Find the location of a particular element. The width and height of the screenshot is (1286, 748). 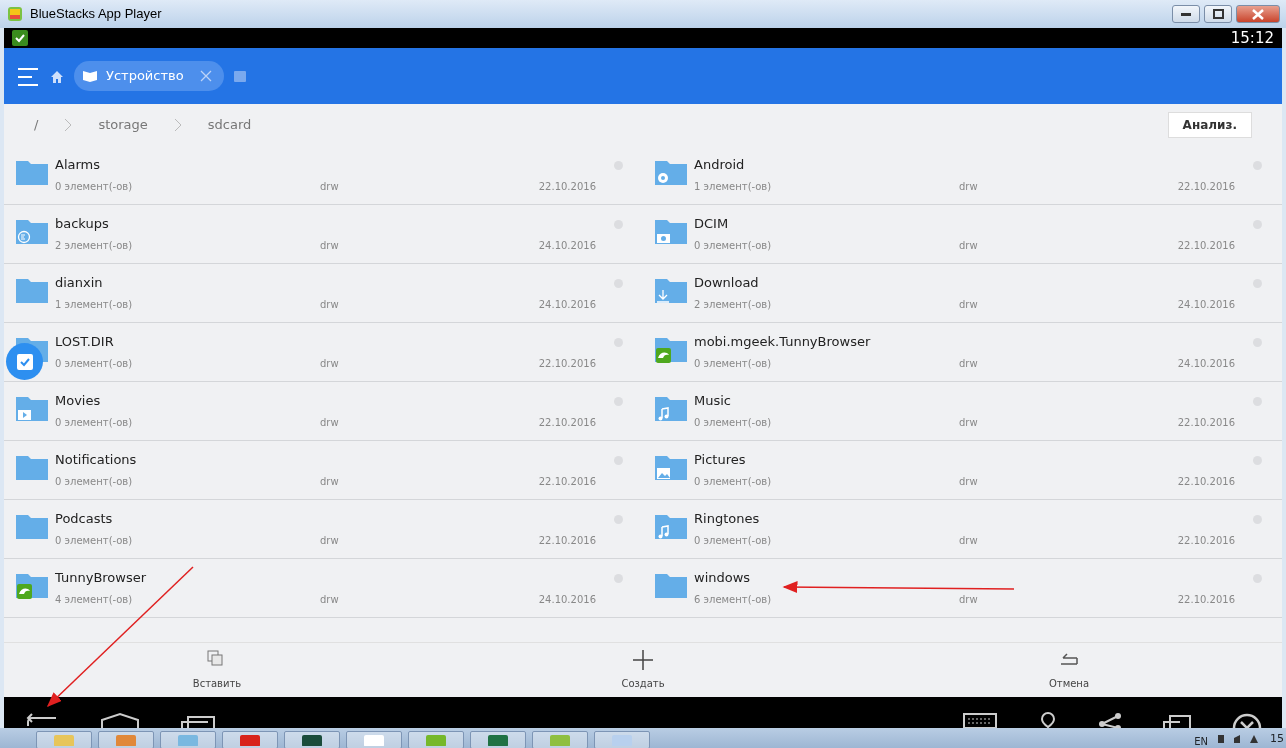

file-row: DCIM 0 элемент(-ов) drw 22.10.2016 is located at coordinates (962, 234).